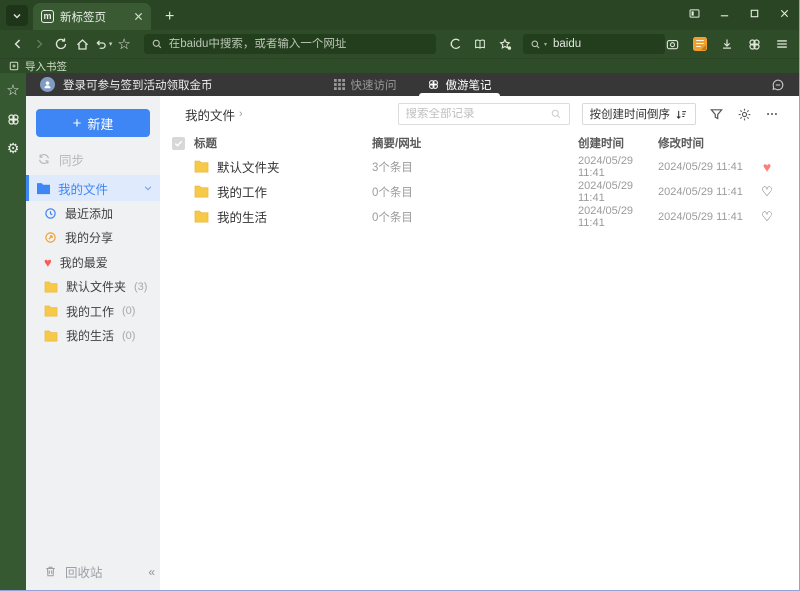  I want to click on split-screen-button, so click(694, 13).